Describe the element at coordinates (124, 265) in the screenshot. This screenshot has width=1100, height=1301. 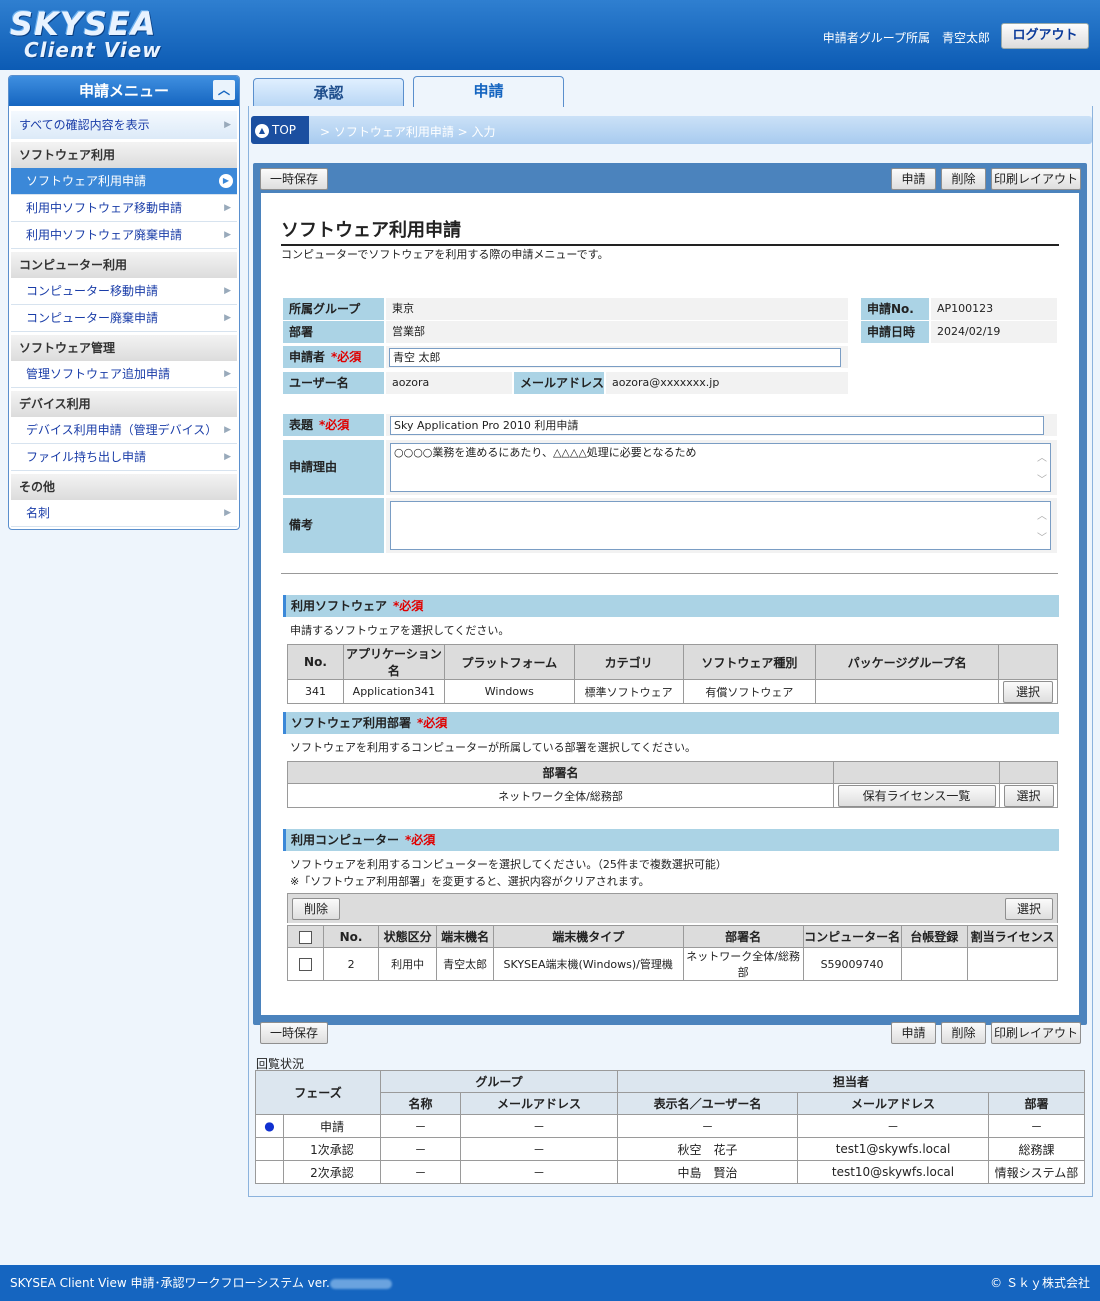
I see `sidebar-group-computer: コンピューター利用` at that location.